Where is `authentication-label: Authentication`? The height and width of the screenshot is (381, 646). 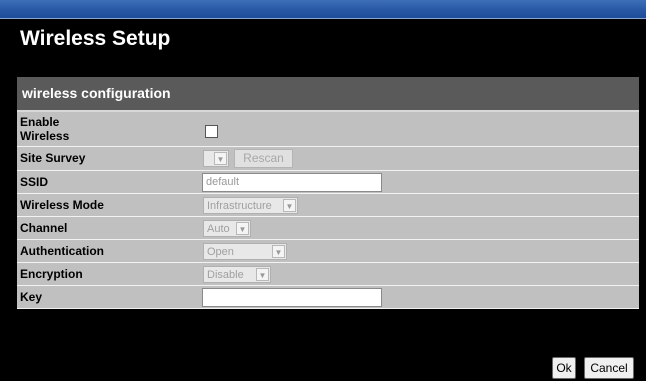
authentication-label: Authentication is located at coordinates (62, 251).